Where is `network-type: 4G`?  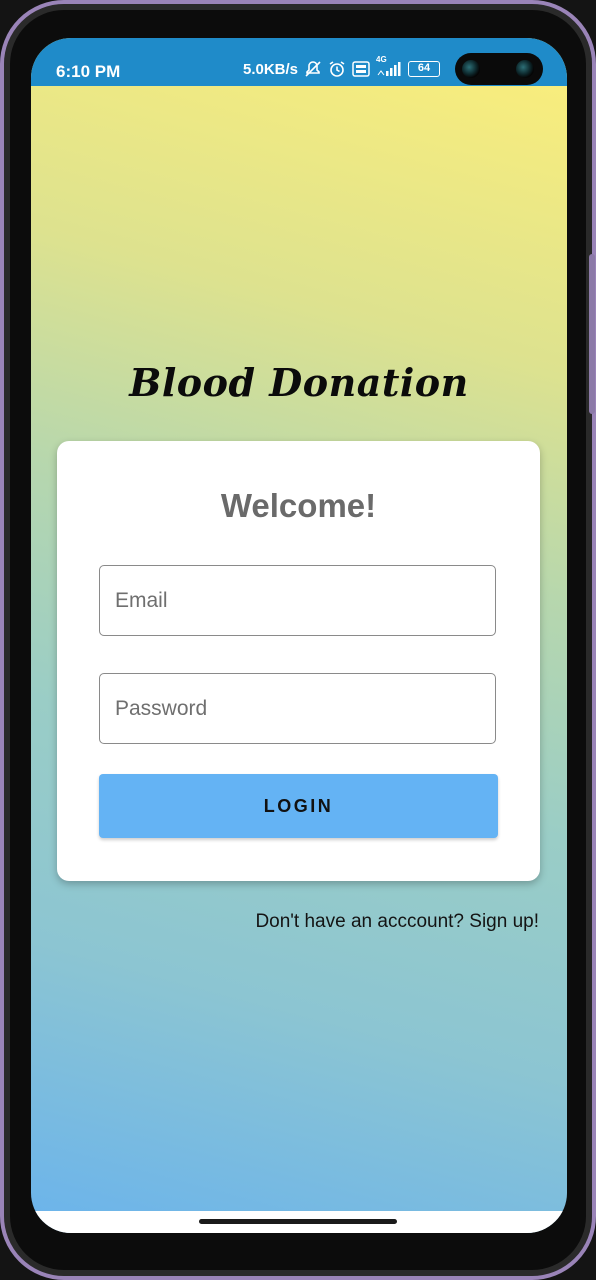
network-type: 4G is located at coordinates (381, 59).